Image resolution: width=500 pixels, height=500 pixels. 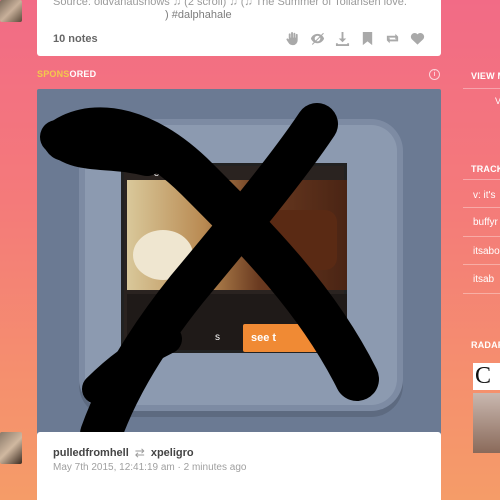 I want to click on ad-plate, so click(x=163, y=255).